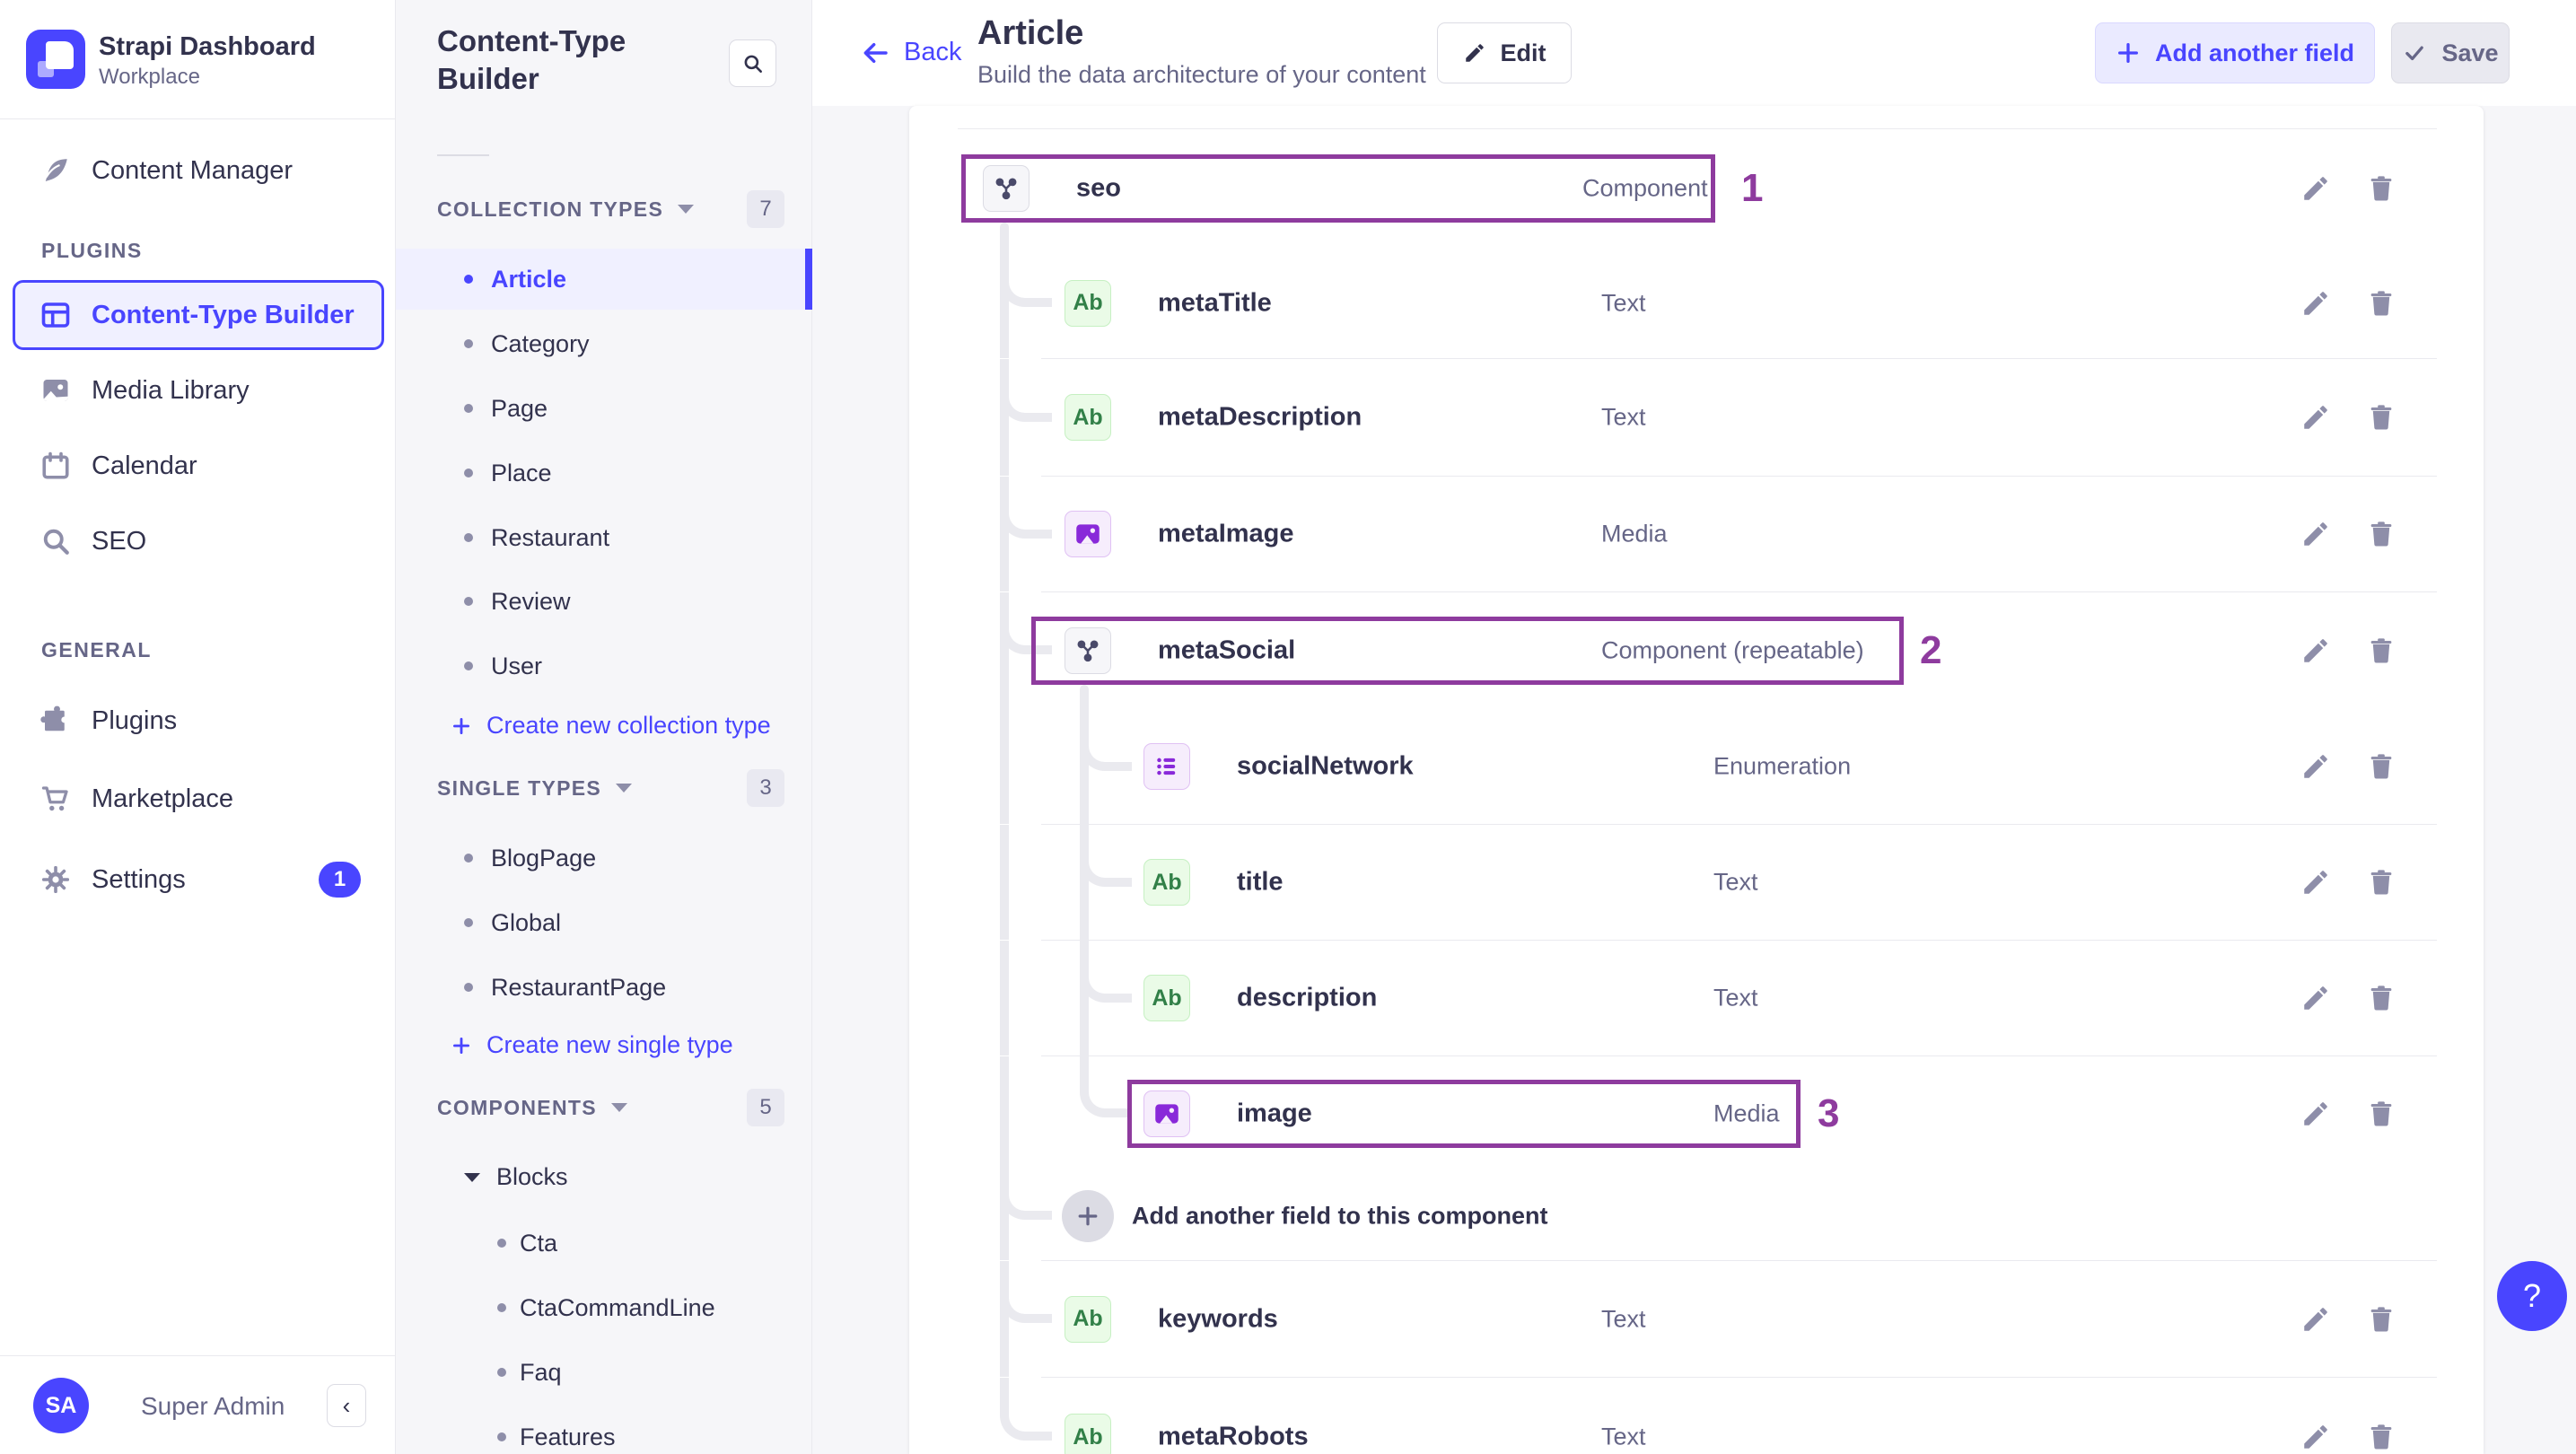  What do you see at coordinates (1623, 1318) in the screenshot?
I see `field-type: Text` at bounding box center [1623, 1318].